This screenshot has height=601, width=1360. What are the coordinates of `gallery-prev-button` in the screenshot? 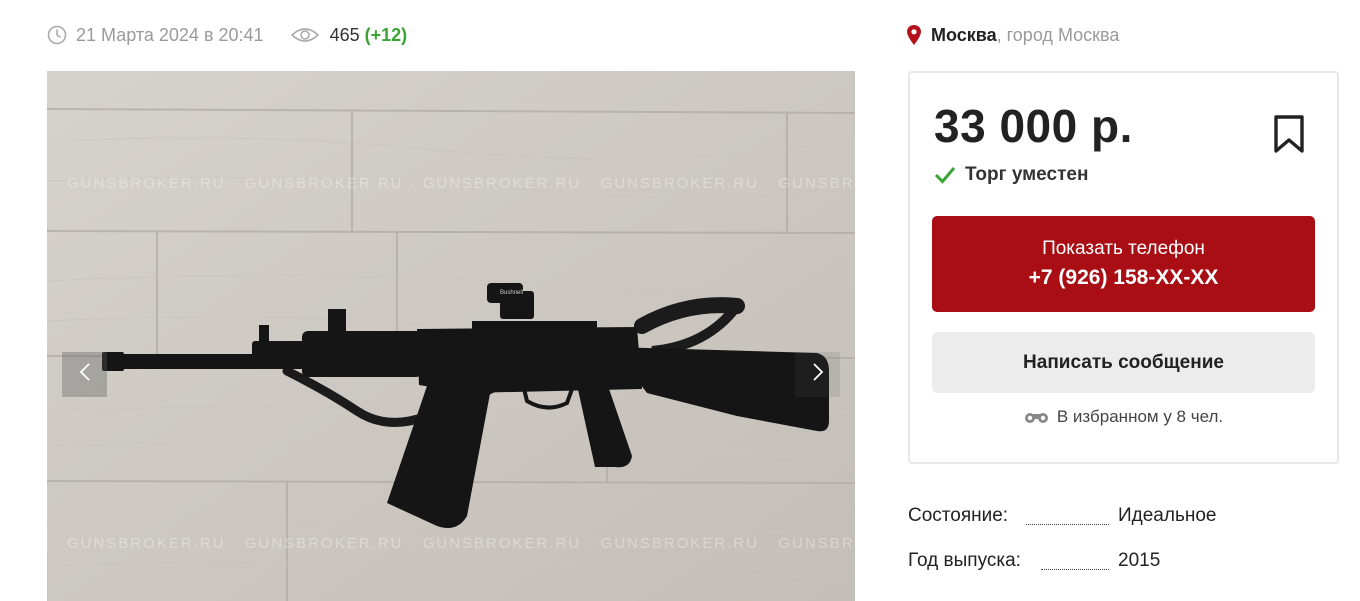 It's located at (84, 374).